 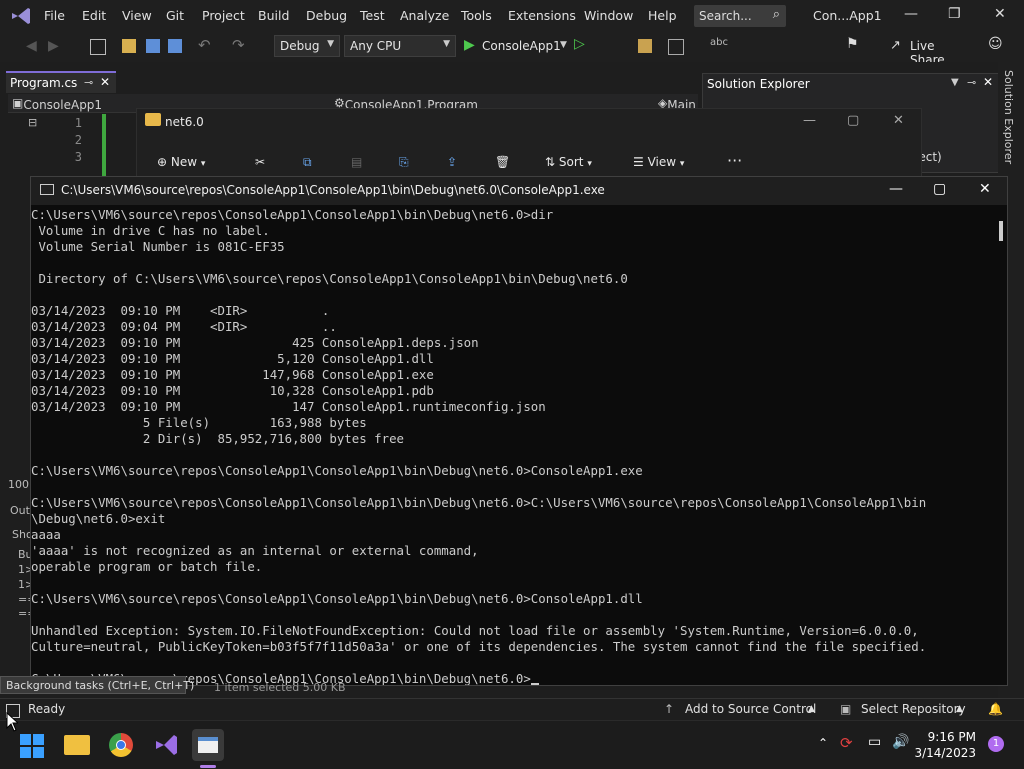 I want to click on sync-icon: ⟳, so click(x=846, y=743).